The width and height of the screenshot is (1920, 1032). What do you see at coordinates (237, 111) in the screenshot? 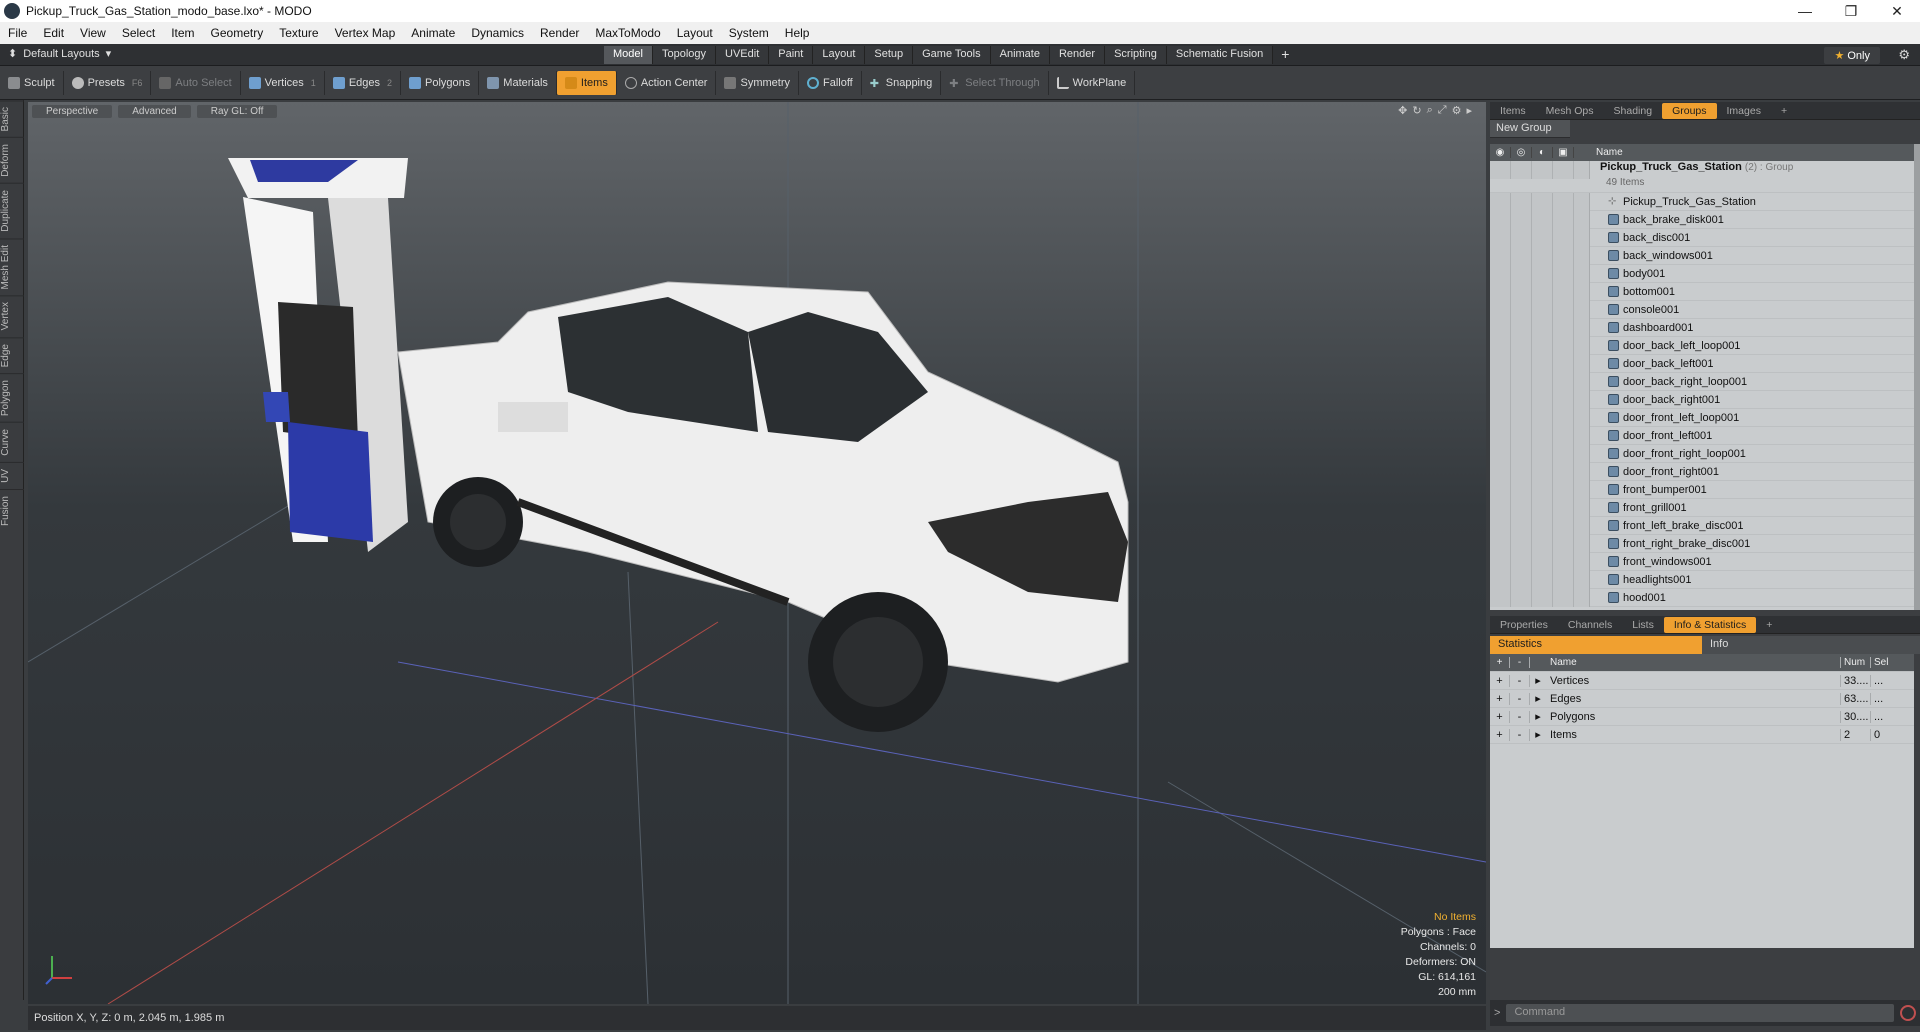
I see `raygl-button: Ray GL: Off` at bounding box center [237, 111].